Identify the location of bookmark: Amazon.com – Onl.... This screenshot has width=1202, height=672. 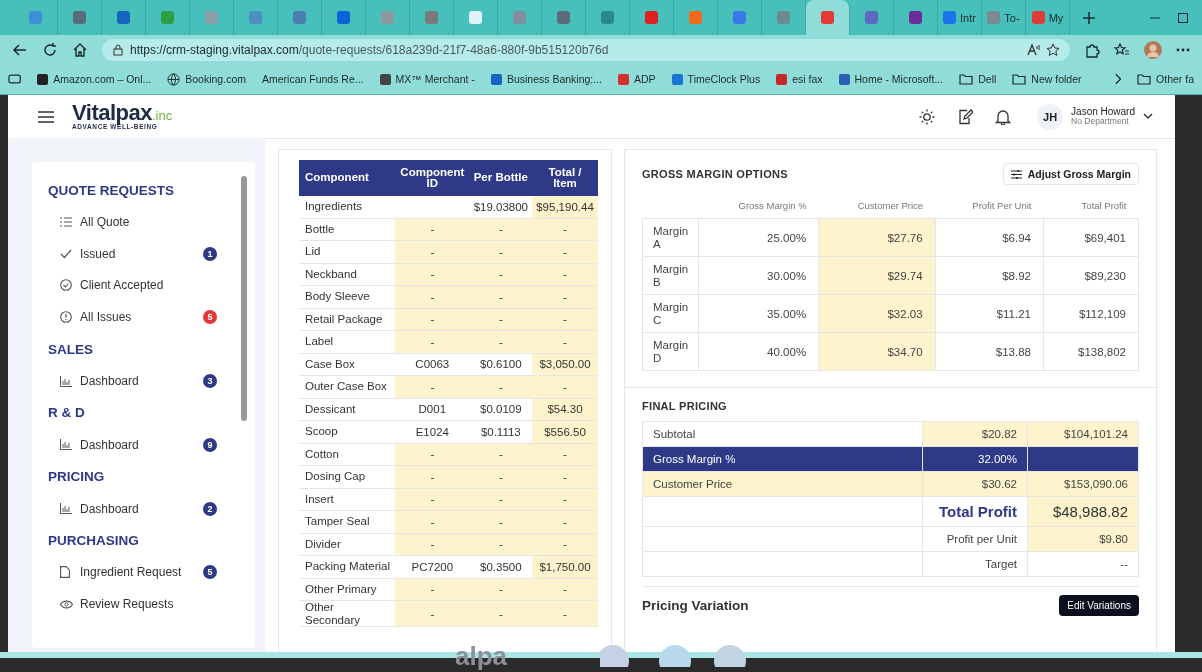
(94, 79).